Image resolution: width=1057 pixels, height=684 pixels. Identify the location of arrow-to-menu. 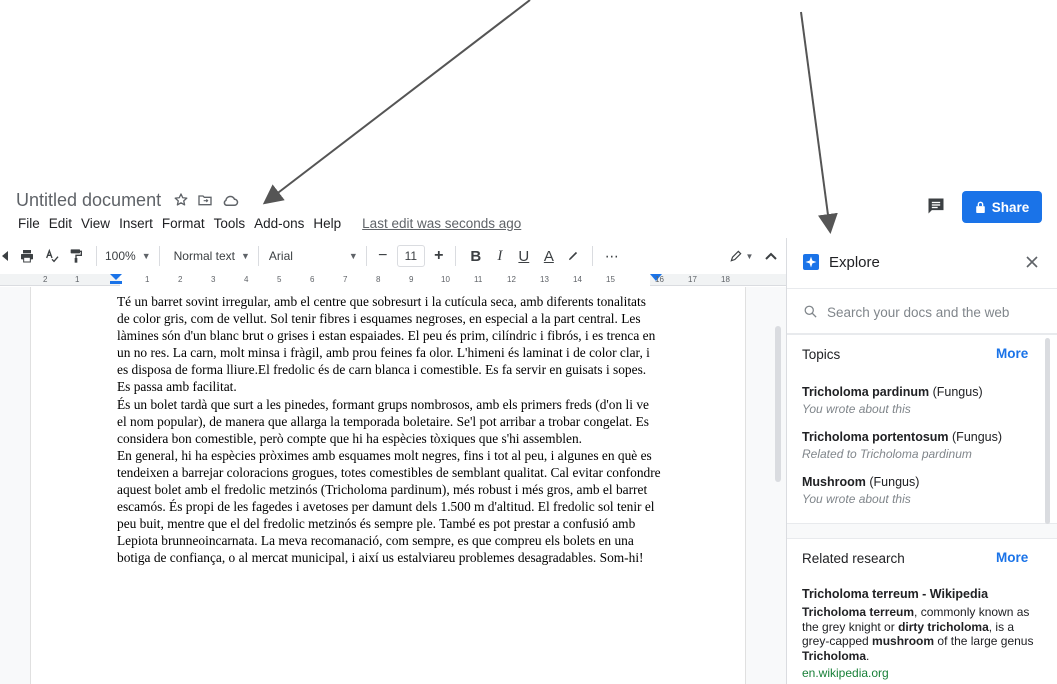
(396, 102).